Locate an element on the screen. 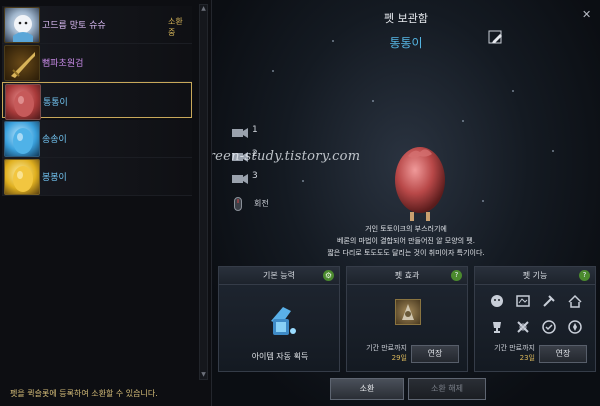 The width and height of the screenshot is (600, 406). rotate-label: 회전 is located at coordinates (261, 203).